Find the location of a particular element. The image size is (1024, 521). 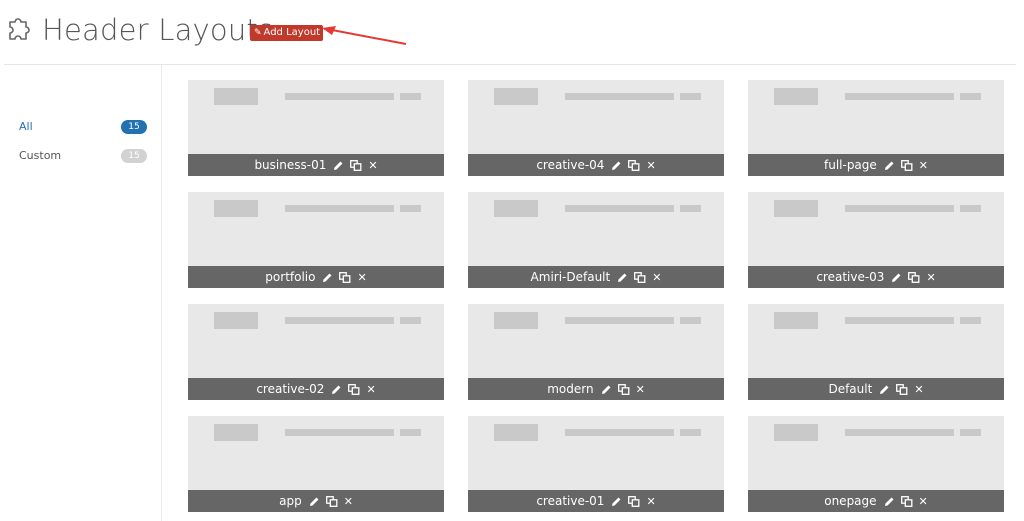

layout-toolbar: creative-02 ✕ is located at coordinates (316, 389).